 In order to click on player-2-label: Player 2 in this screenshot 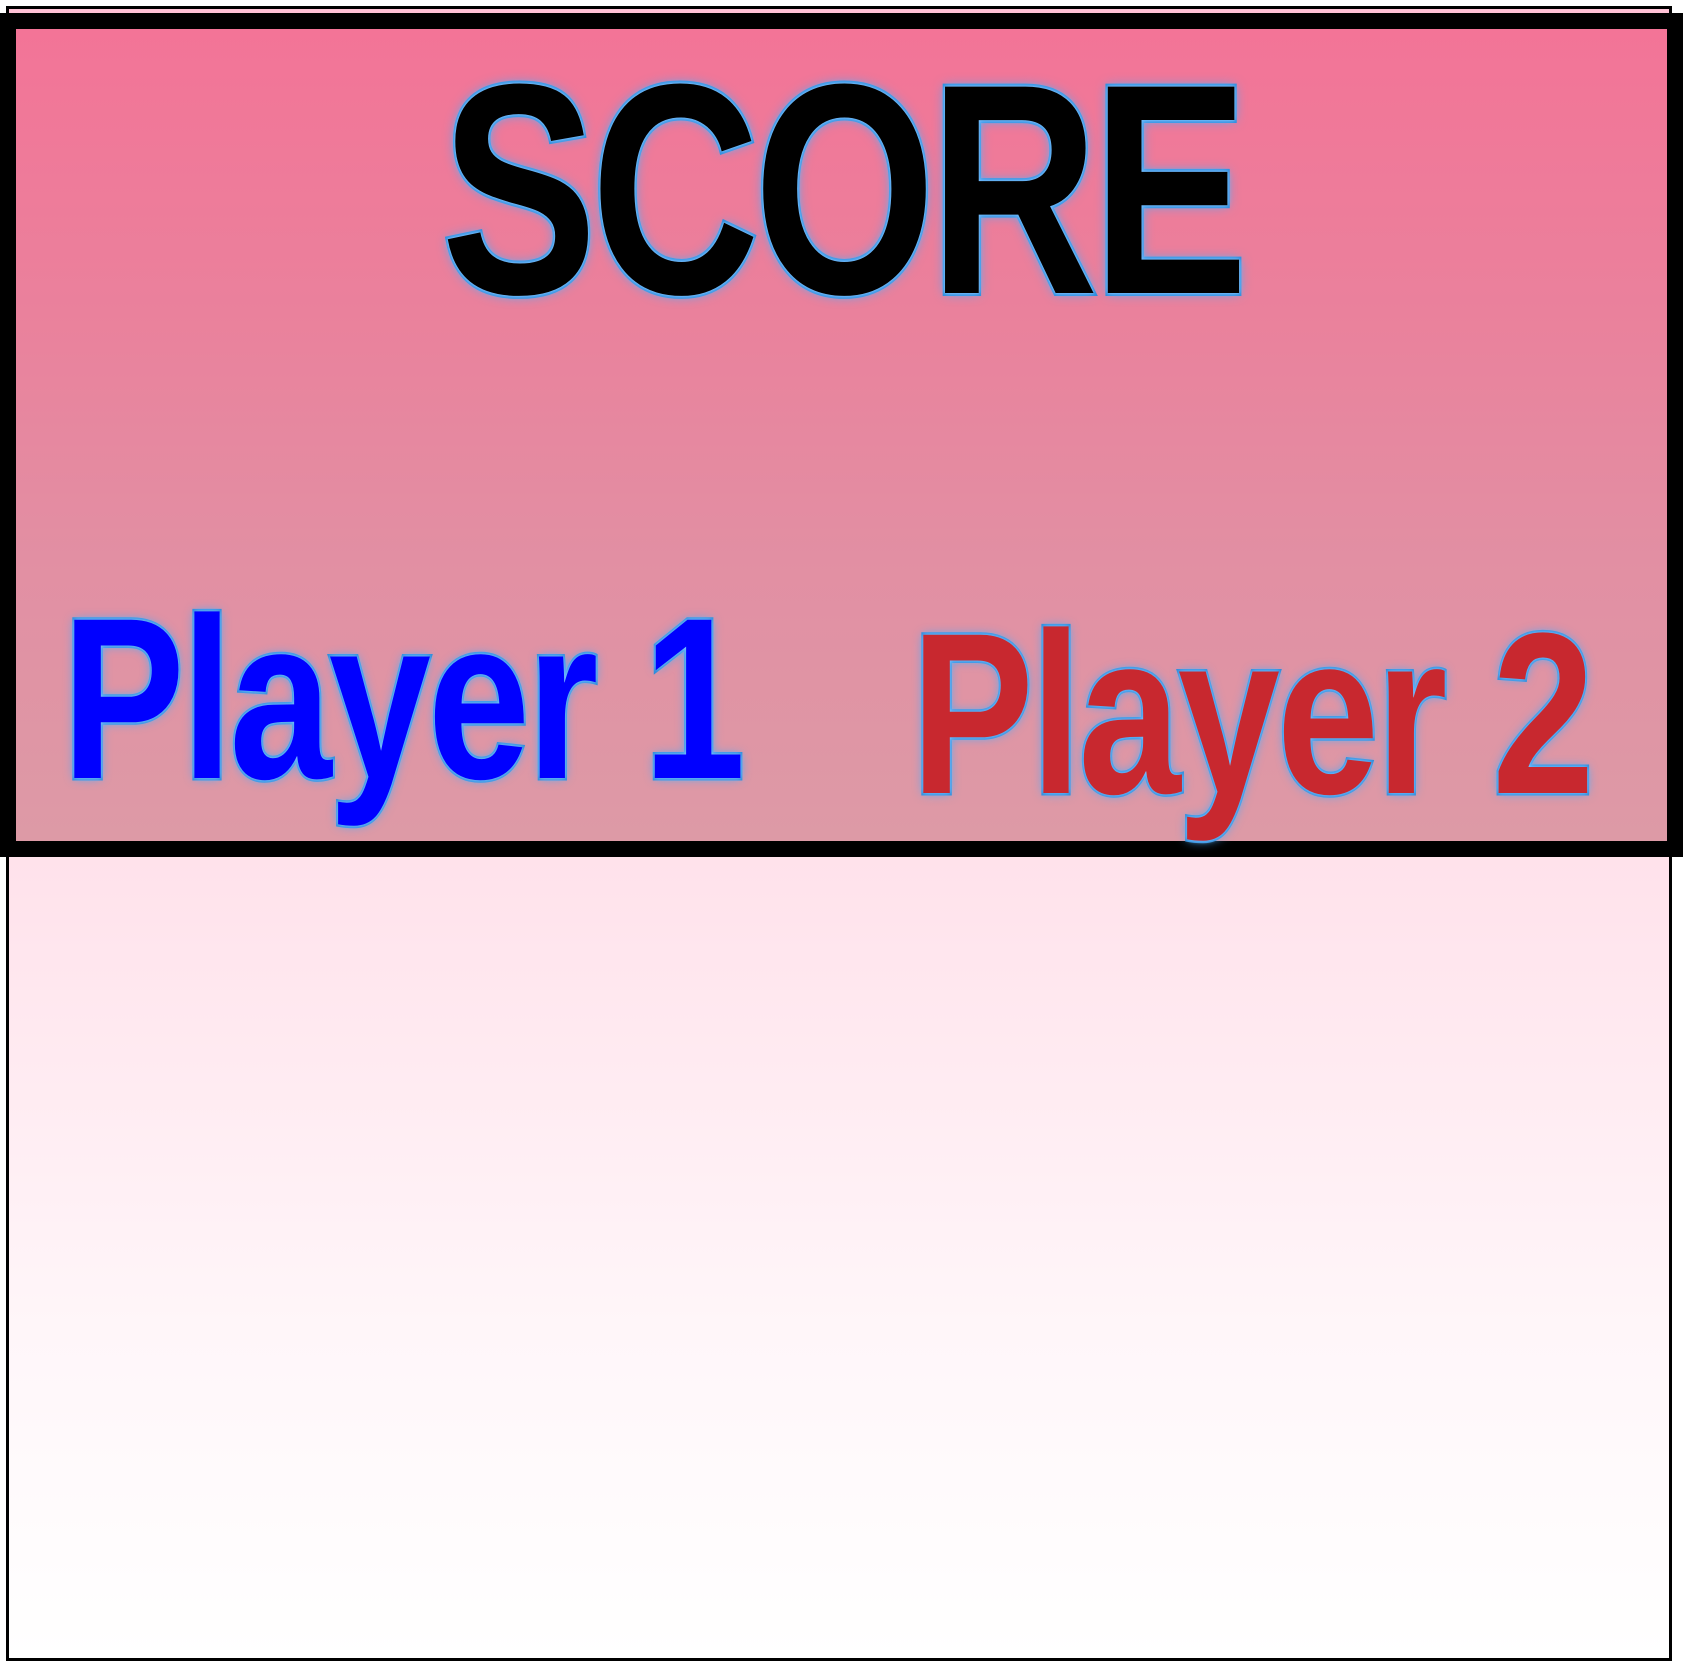, I will do `click(1253, 713)`.